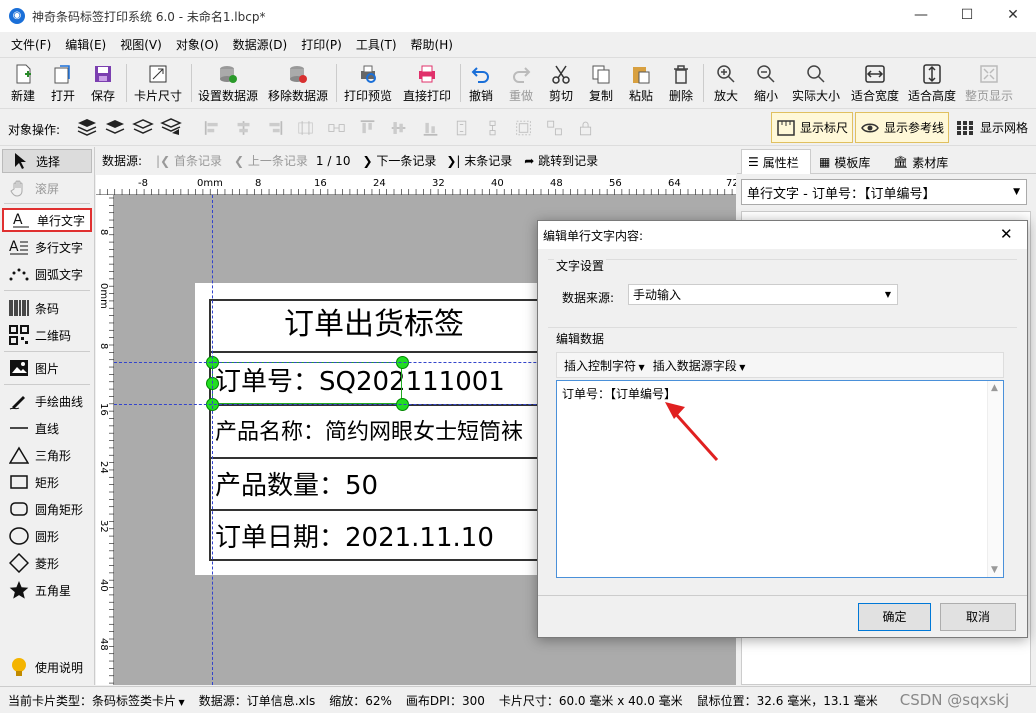 This screenshot has width=1036, height=713. What do you see at coordinates (141, 44) in the screenshot?
I see `menu-view: 视图(V)` at bounding box center [141, 44].